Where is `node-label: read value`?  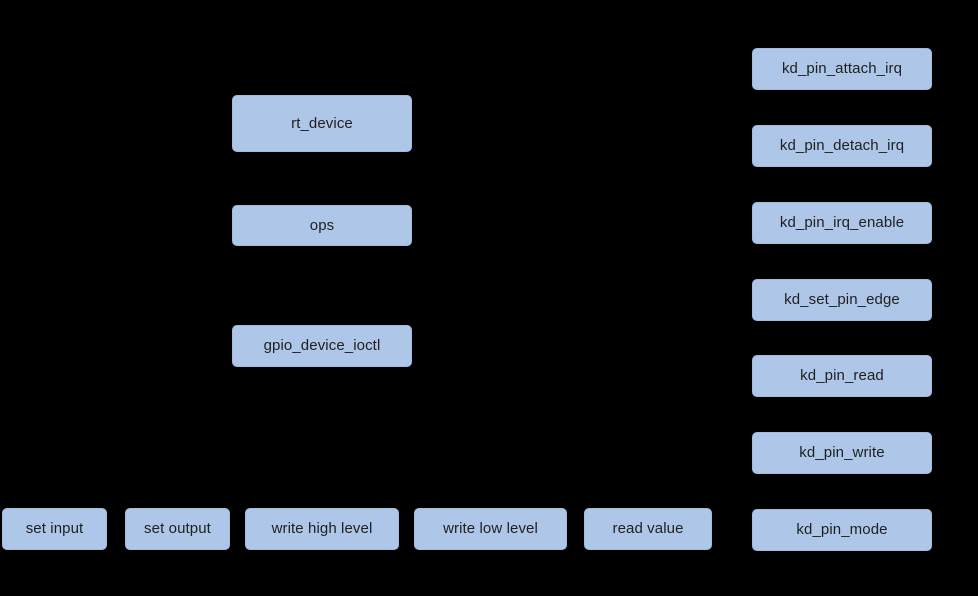
node-label: read value is located at coordinates (648, 529).